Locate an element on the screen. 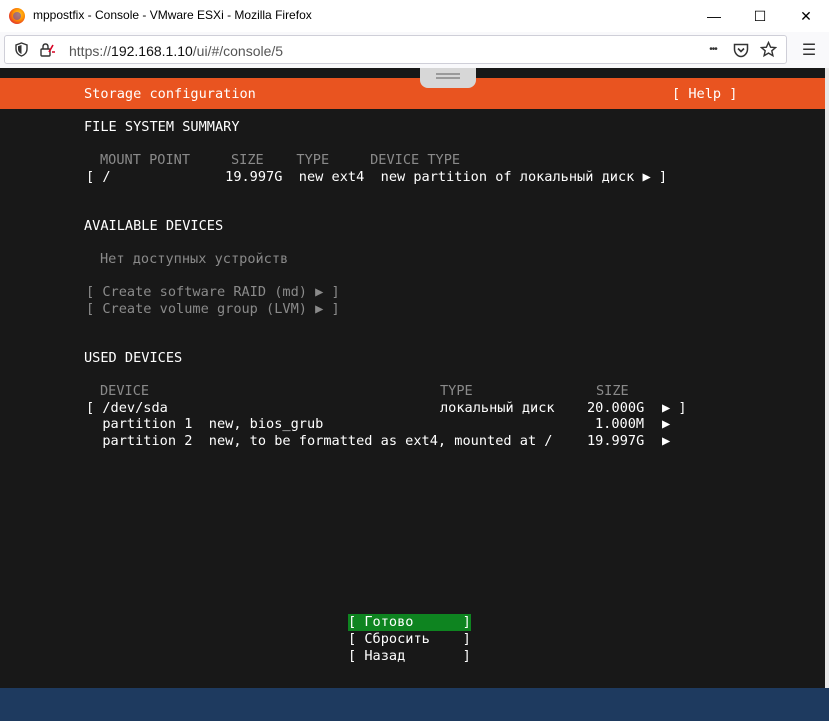 The width and height of the screenshot is (829, 721). header-title: Storage configuration is located at coordinates (170, 94).